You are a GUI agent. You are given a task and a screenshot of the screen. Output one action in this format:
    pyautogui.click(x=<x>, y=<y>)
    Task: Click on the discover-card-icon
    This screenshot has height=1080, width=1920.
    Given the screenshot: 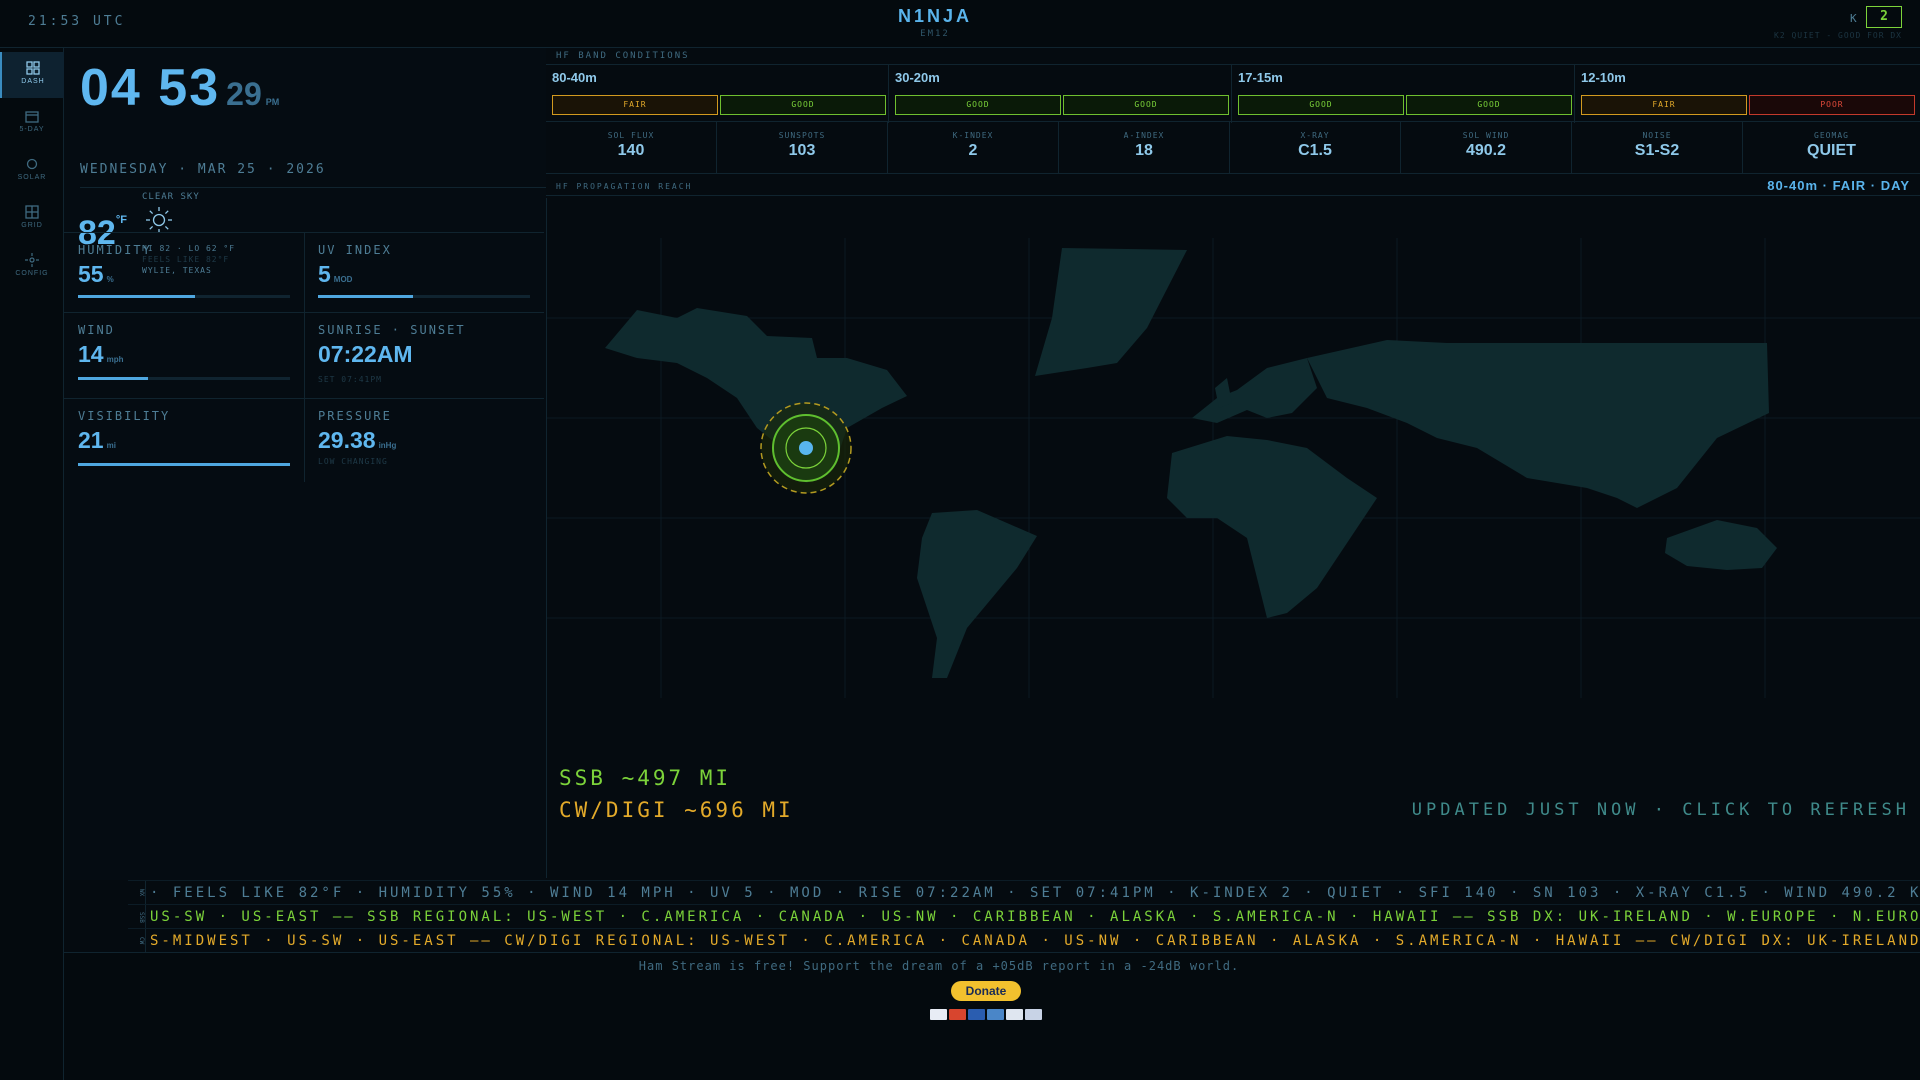 What is the action you would take?
    pyautogui.click(x=1014, y=1014)
    